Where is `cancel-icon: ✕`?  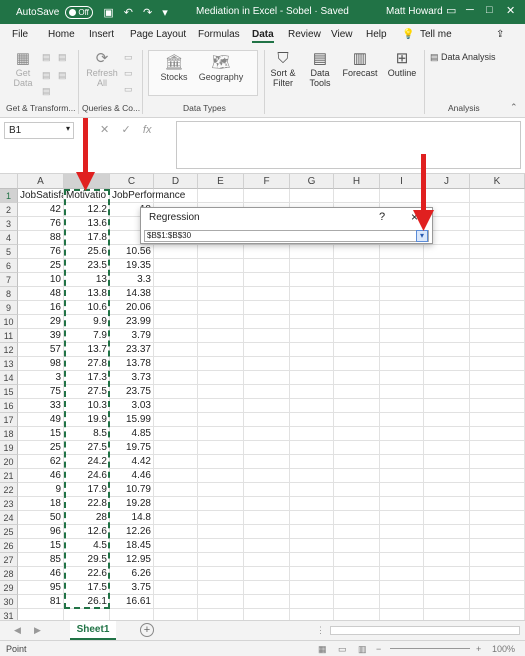
cancel-icon: ✕ is located at coordinates (104, 130).